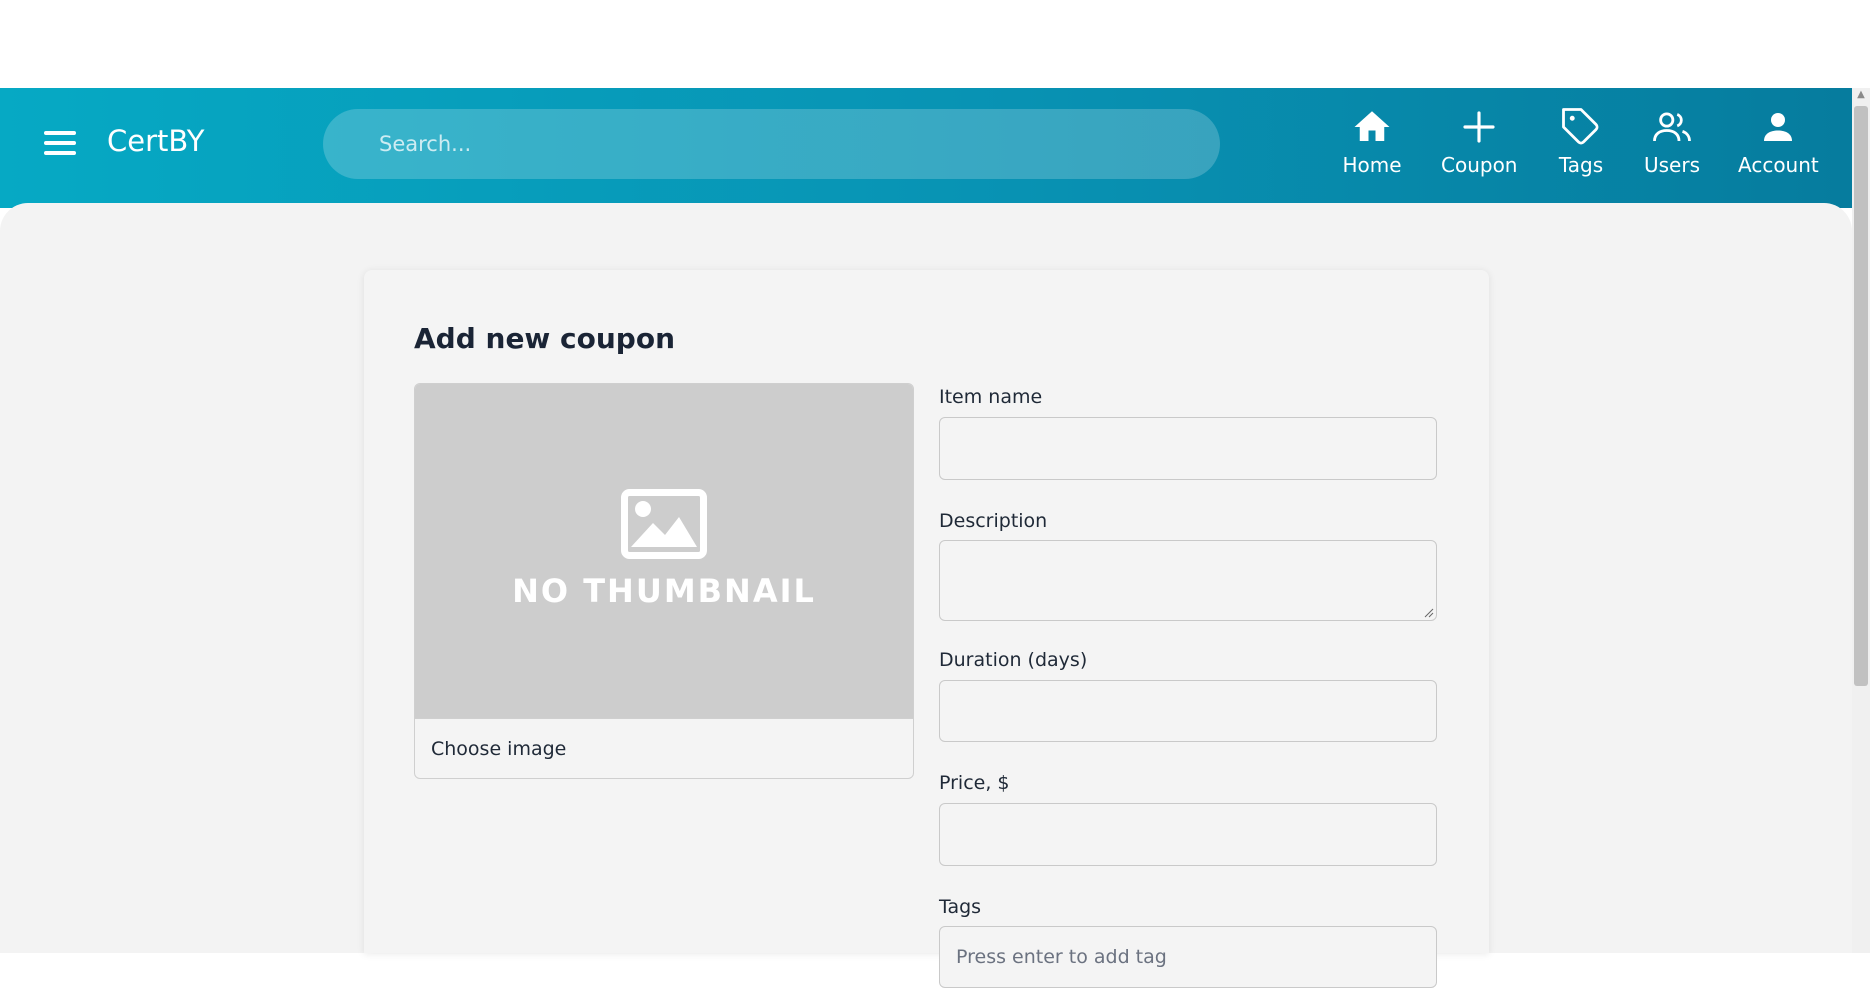 This screenshot has height=988, width=1870. I want to click on tags-label: Tags, so click(960, 907).